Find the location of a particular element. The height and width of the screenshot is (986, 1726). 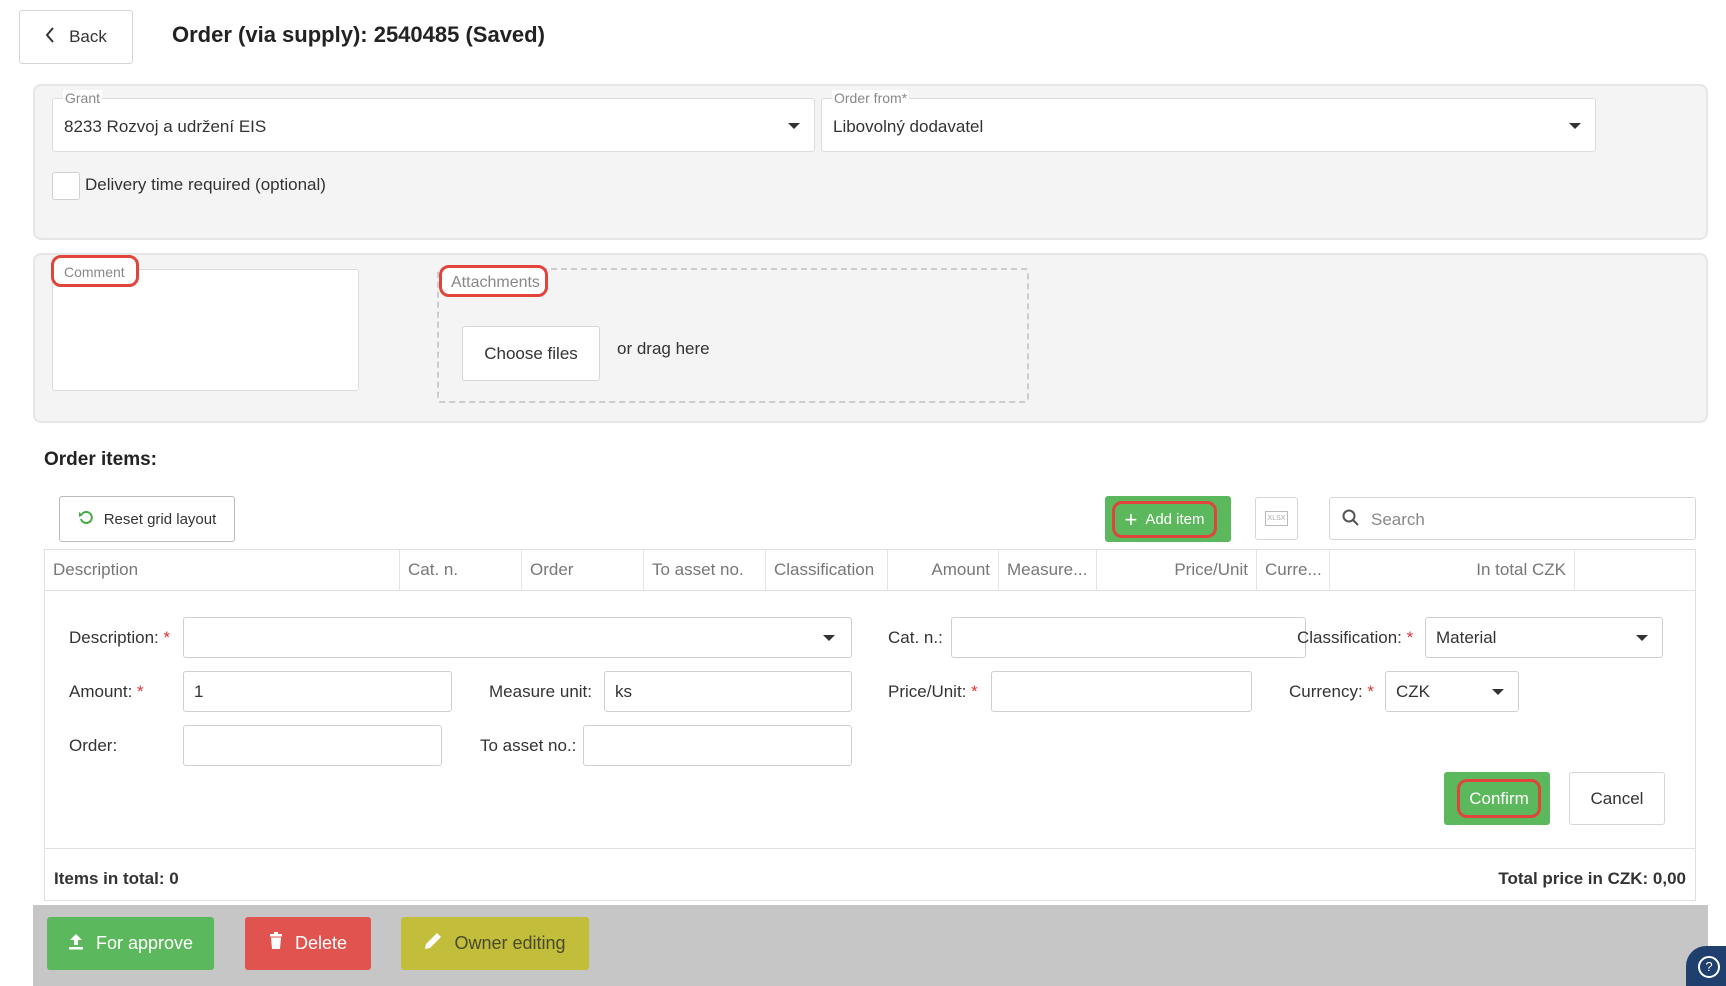

export-excel-button: XLSX is located at coordinates (1276, 518).